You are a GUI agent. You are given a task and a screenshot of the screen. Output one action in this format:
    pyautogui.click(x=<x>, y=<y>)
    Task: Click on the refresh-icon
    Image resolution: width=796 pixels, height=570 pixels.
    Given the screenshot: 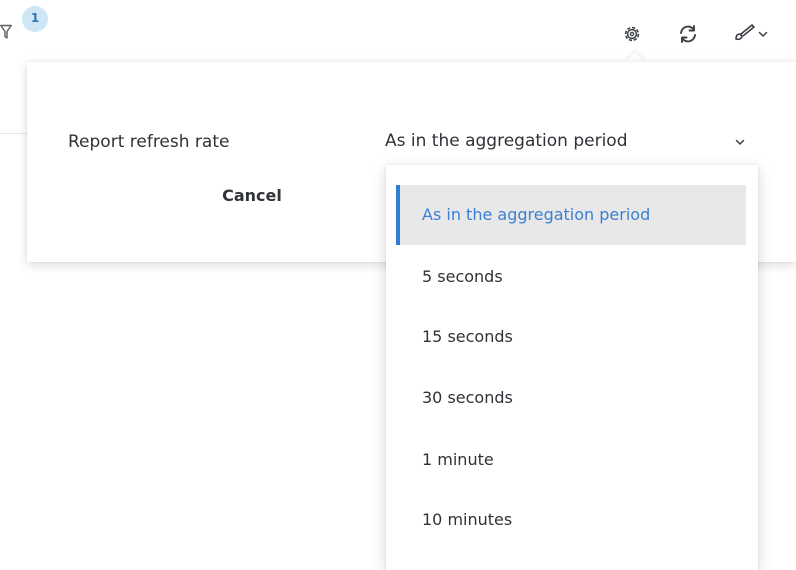 What is the action you would take?
    pyautogui.click(x=688, y=34)
    